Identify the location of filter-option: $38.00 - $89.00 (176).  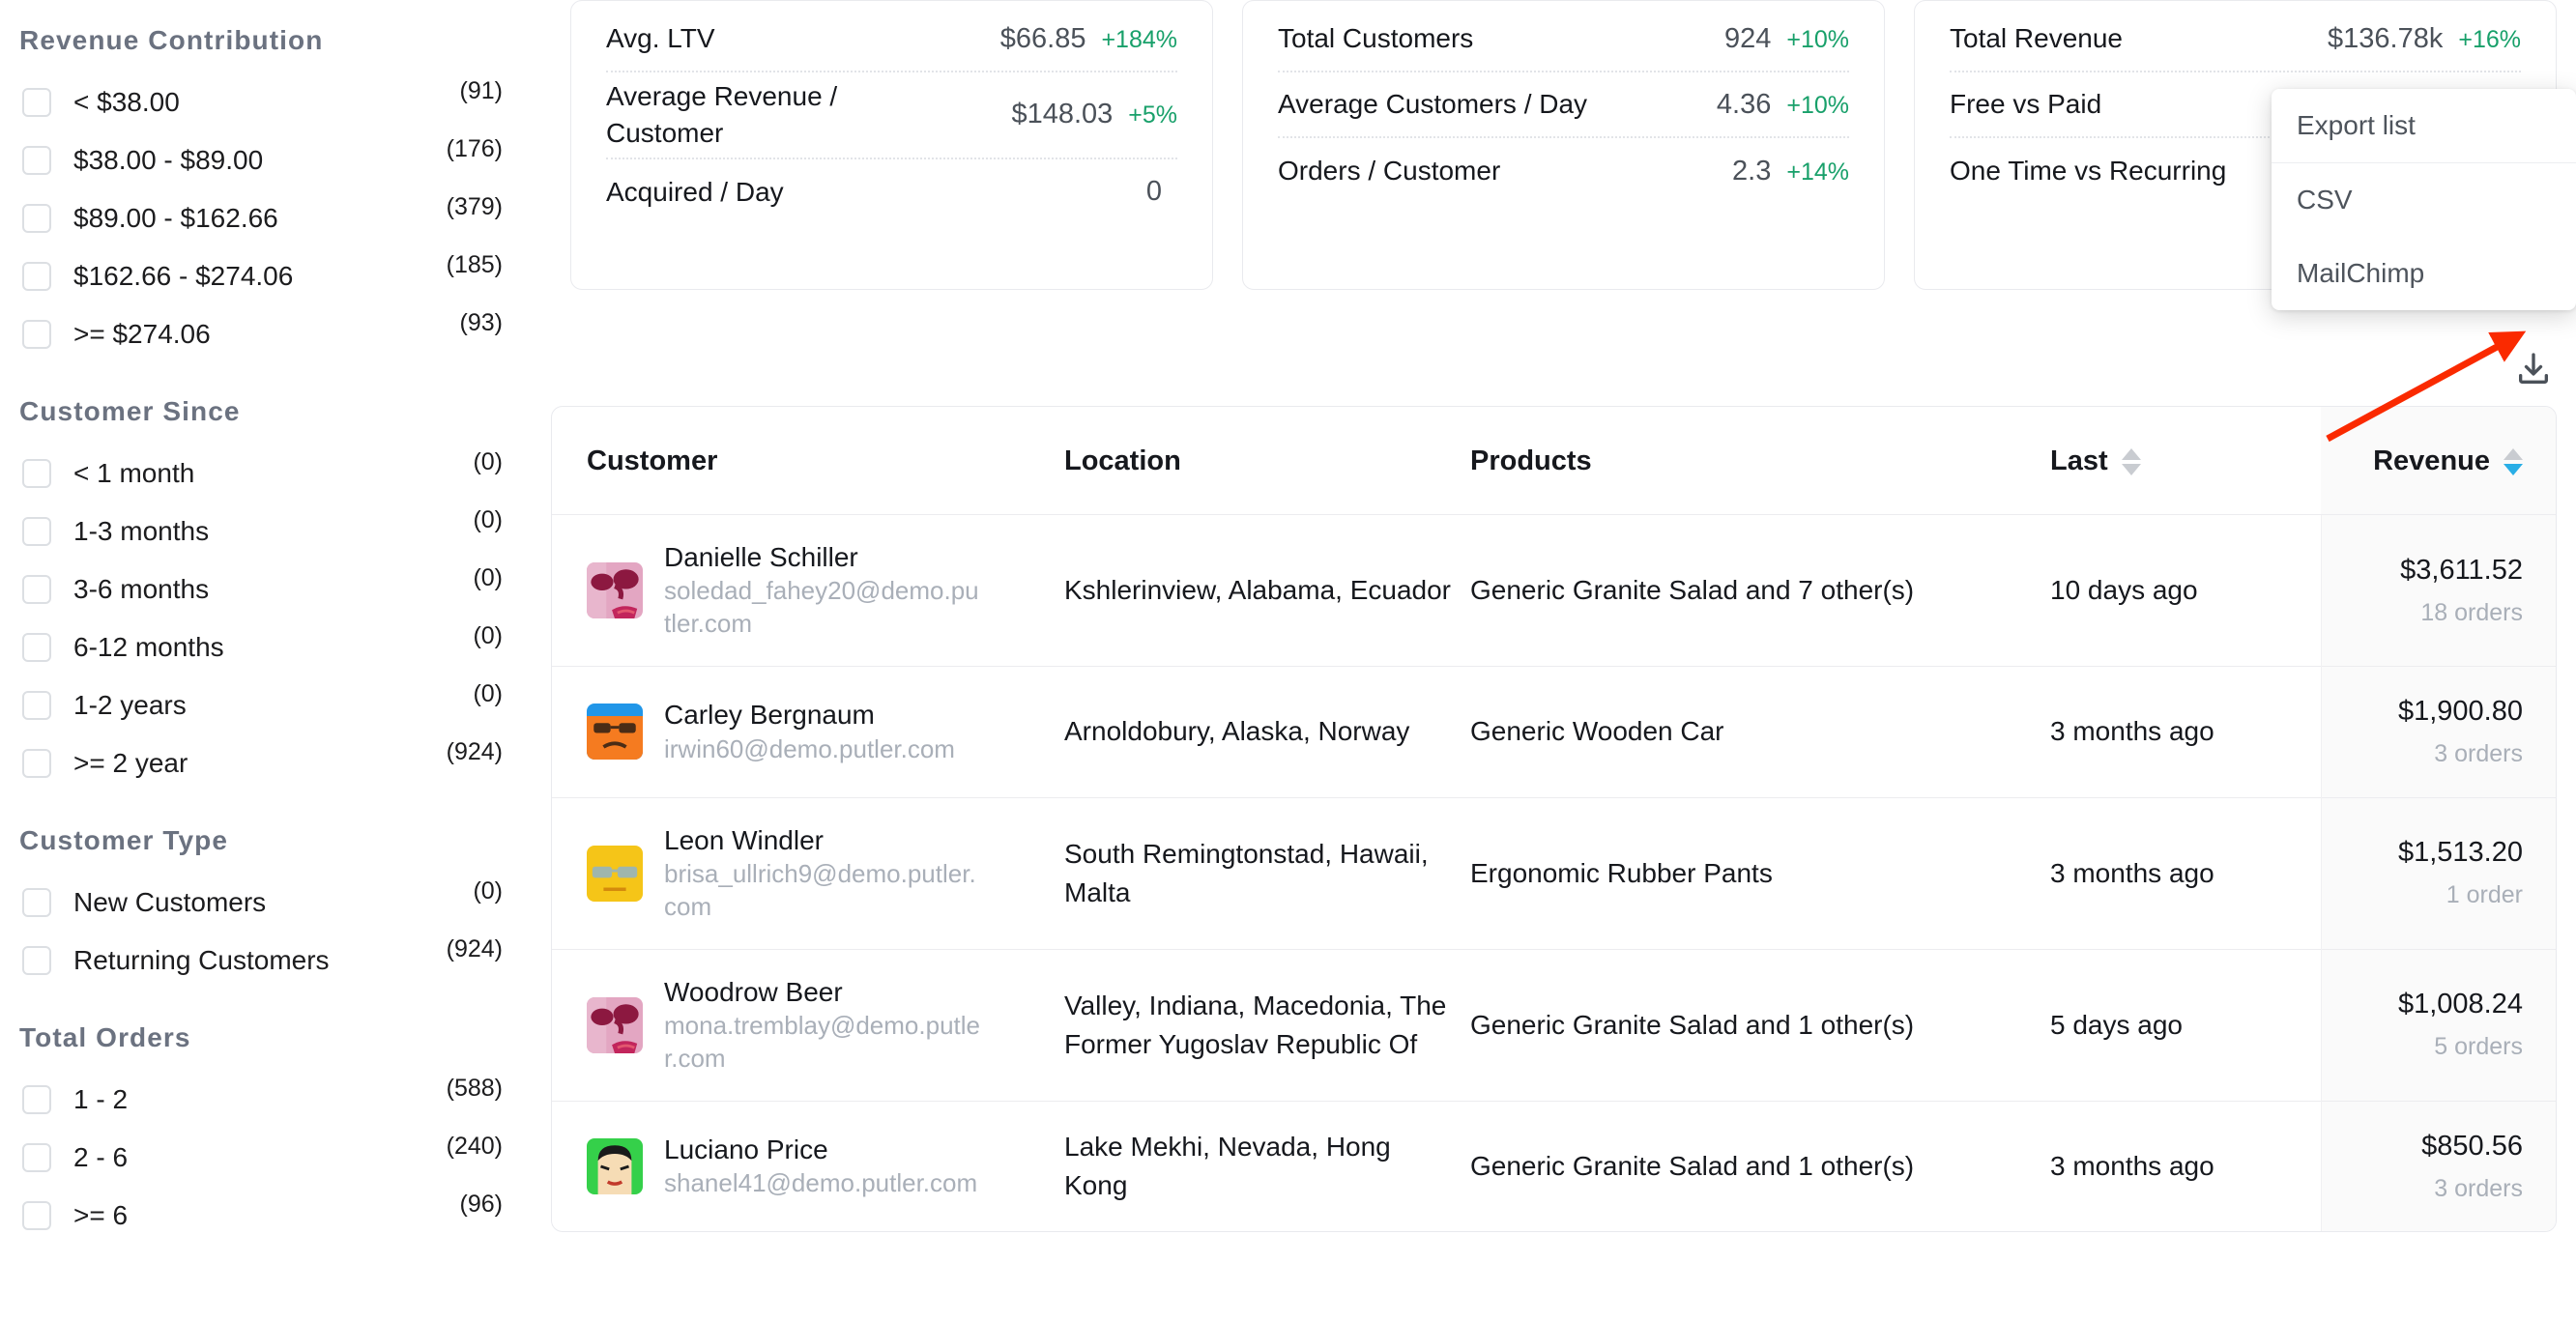
(261, 160).